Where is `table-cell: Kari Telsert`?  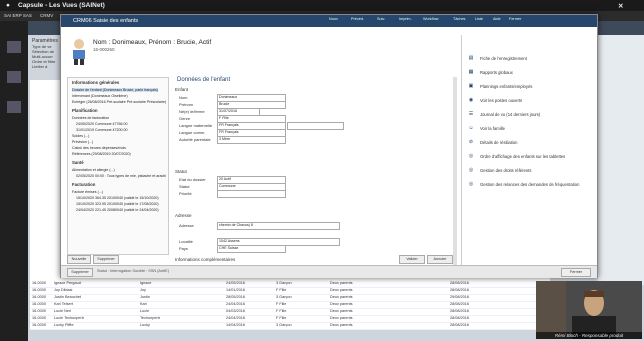 table-cell: Kari Telsert is located at coordinates (63, 304).